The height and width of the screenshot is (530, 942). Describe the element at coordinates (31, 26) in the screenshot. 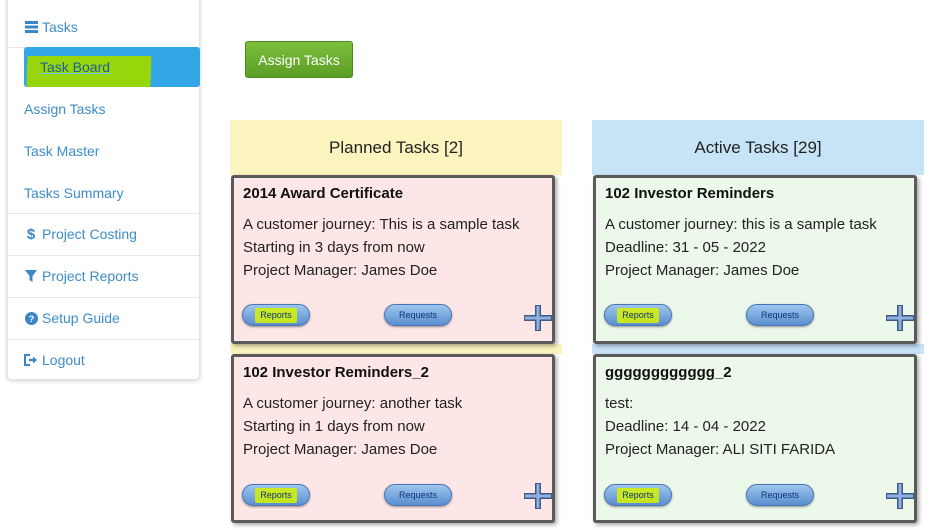

I see `tasks-icon` at that location.